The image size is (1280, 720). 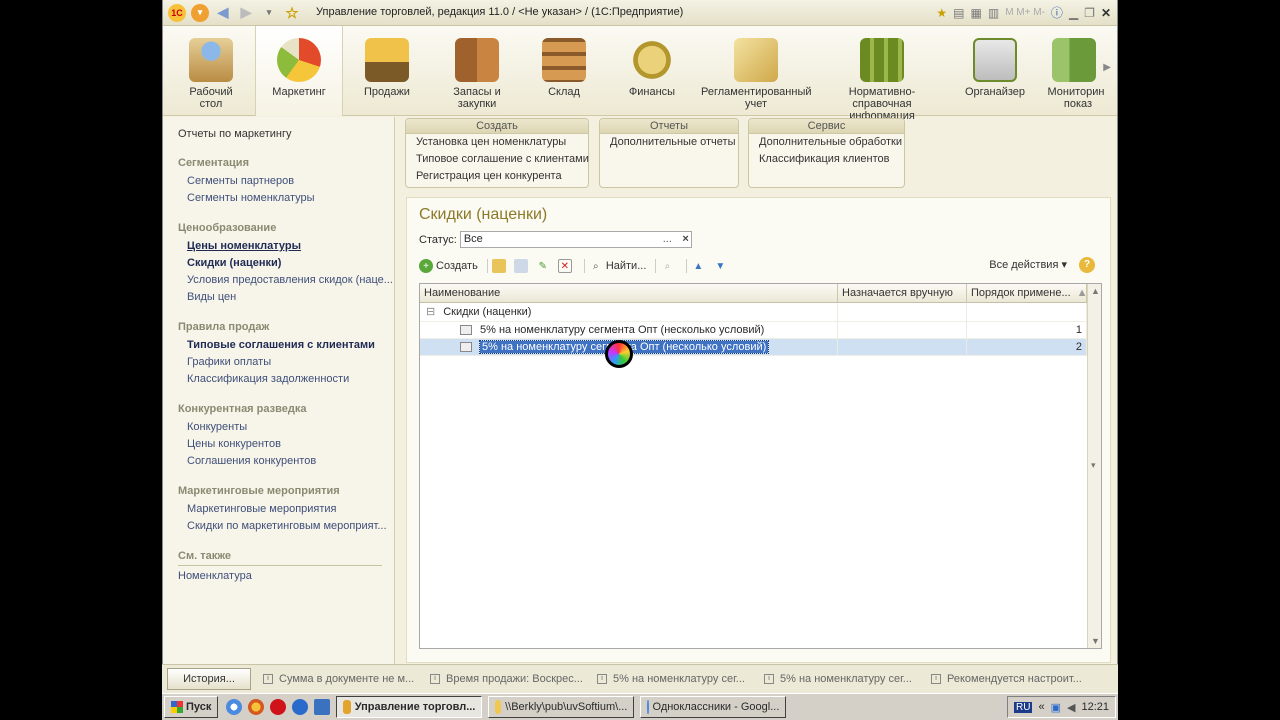 I want to click on collapse-icon: ⊟, so click(x=430, y=312).